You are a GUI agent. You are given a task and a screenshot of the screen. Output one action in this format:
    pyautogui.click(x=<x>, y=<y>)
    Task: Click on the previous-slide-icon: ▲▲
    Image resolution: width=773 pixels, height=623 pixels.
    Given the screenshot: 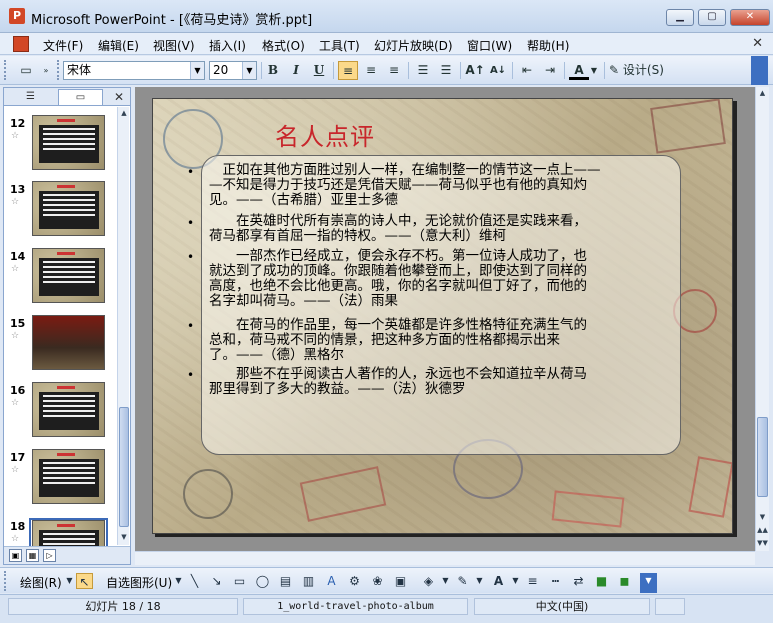 What is the action you would take?
    pyautogui.click(x=762, y=530)
    